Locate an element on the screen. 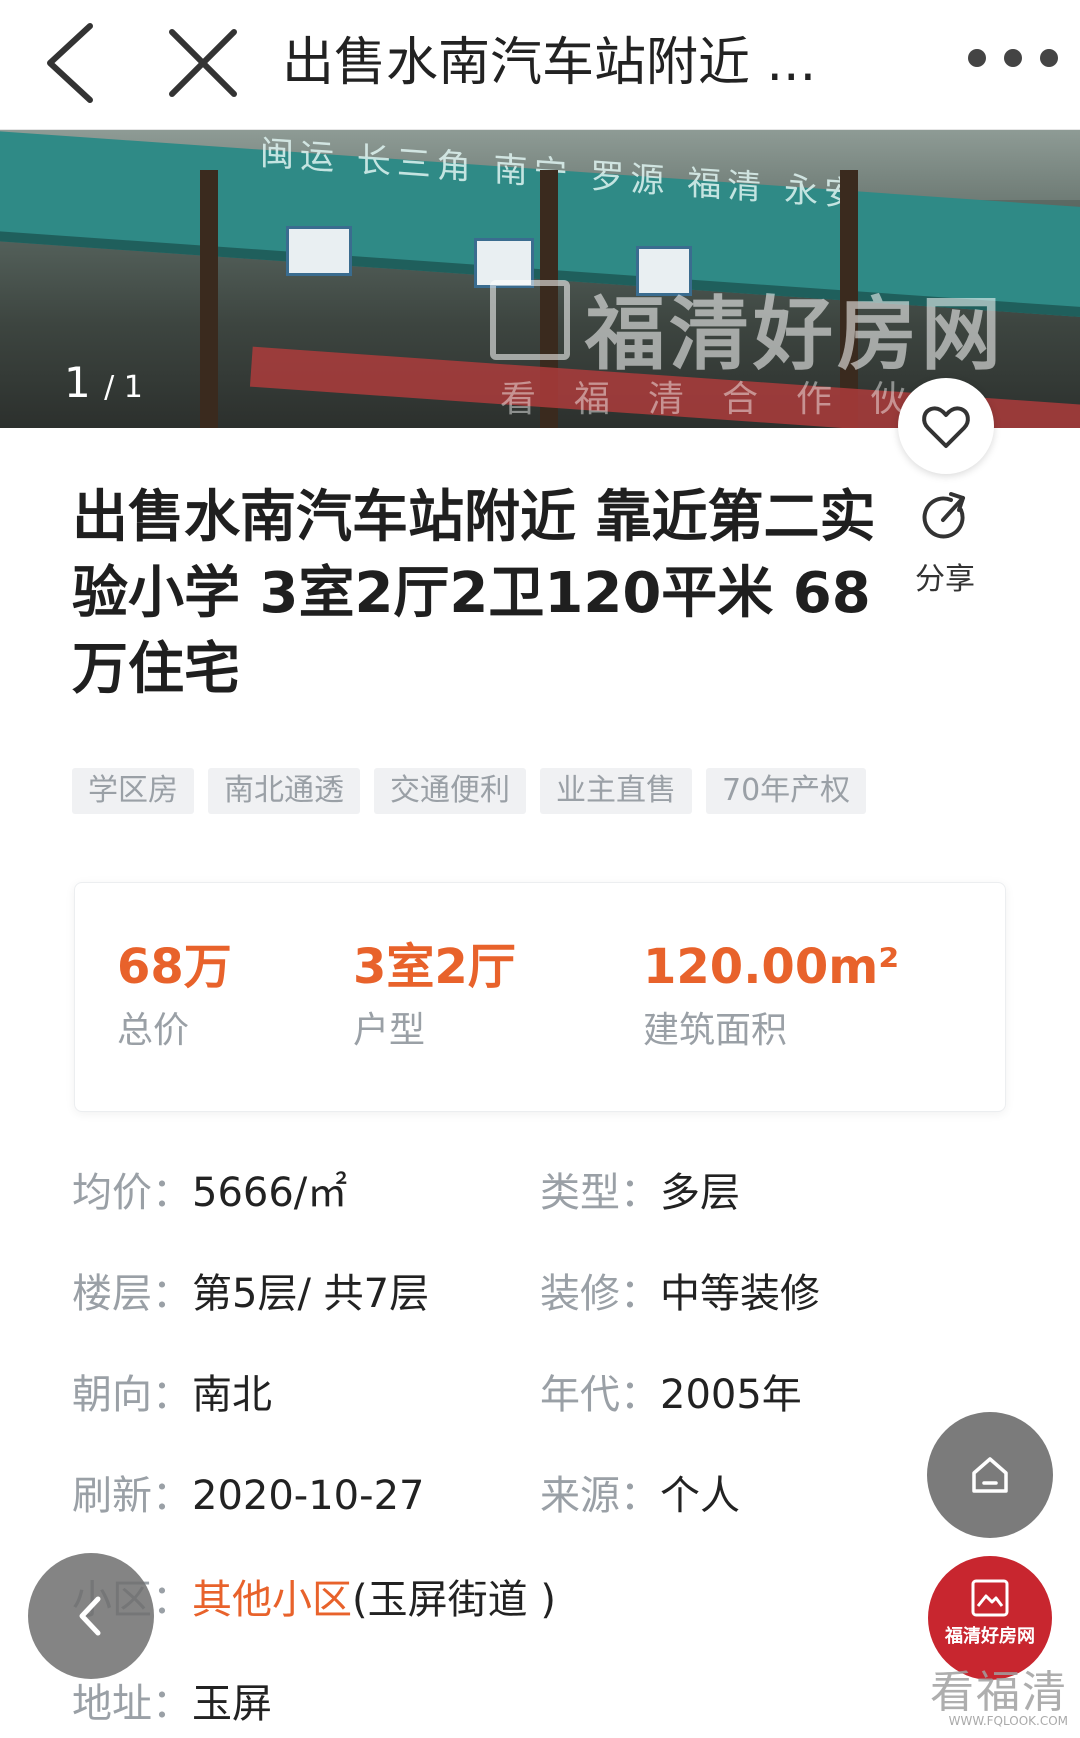 The width and height of the screenshot is (1080, 1738). close-button is located at coordinates (203, 63).